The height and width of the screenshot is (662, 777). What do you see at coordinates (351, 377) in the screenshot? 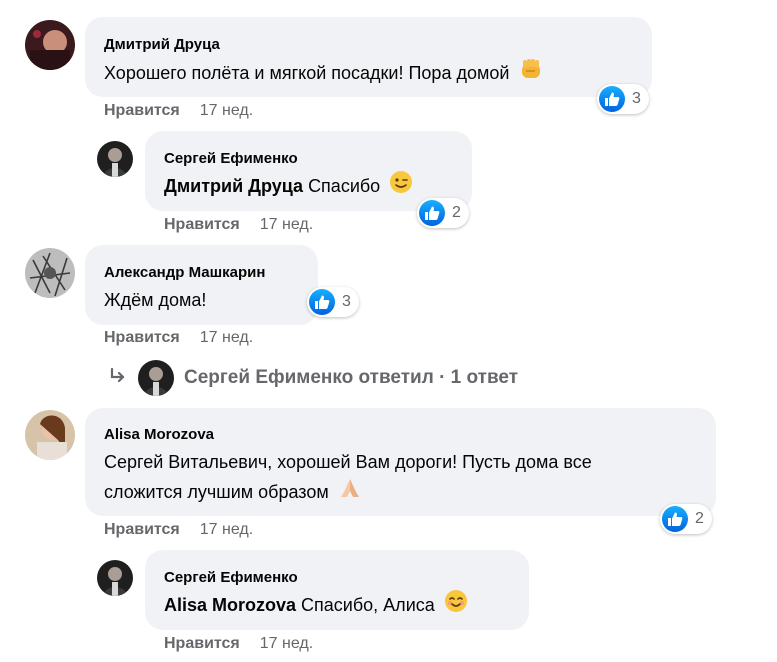
I see `replies-summary: Сергей Ефименко ответил · 1 ответ` at bounding box center [351, 377].